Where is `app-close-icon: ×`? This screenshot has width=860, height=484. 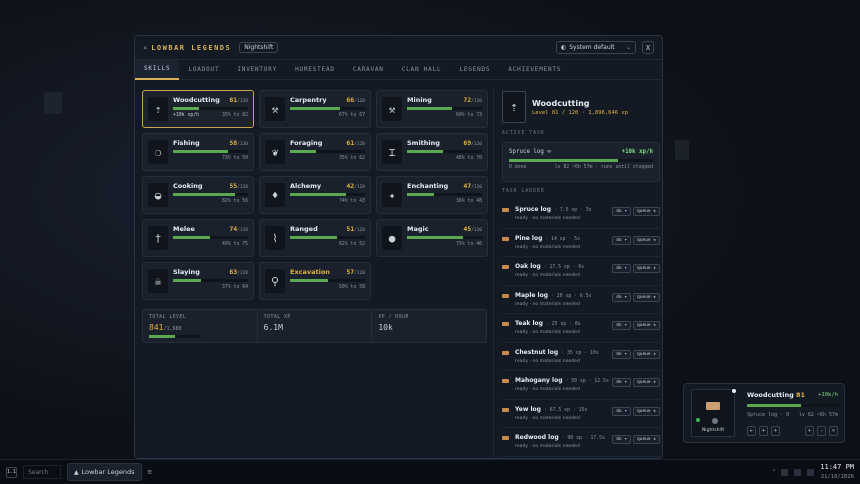
app-close-icon: × is located at coordinates (145, 48).